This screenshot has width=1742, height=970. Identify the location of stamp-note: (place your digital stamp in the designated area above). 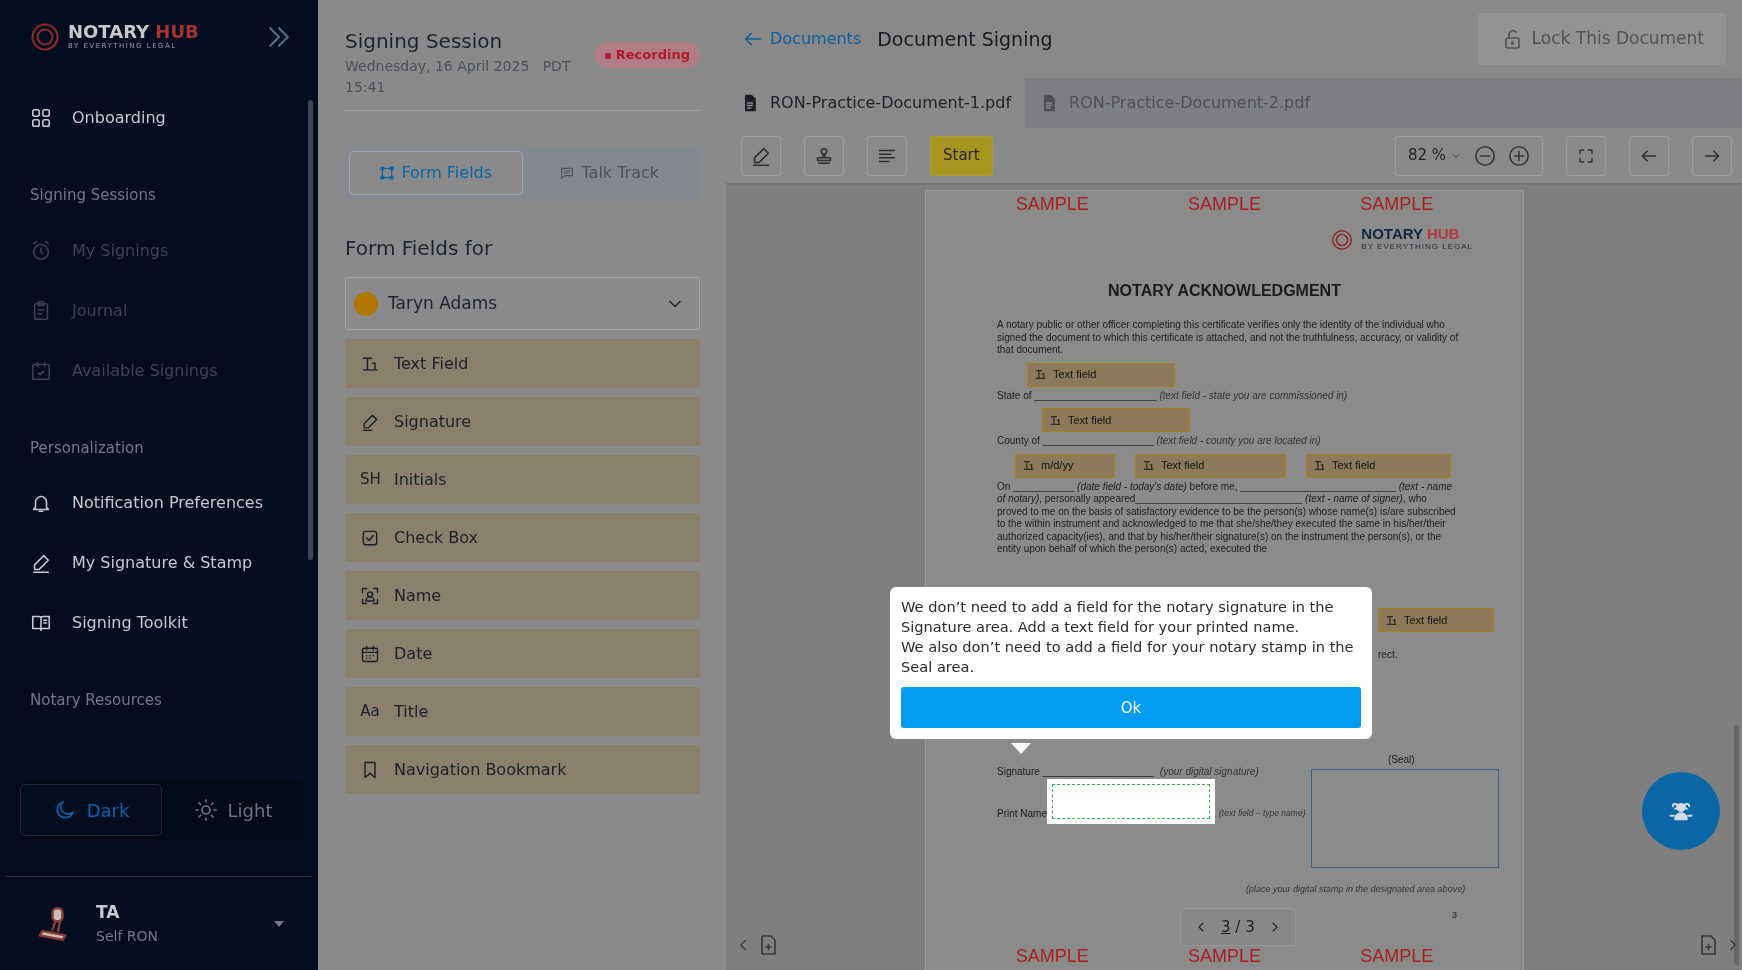
(1356, 889).